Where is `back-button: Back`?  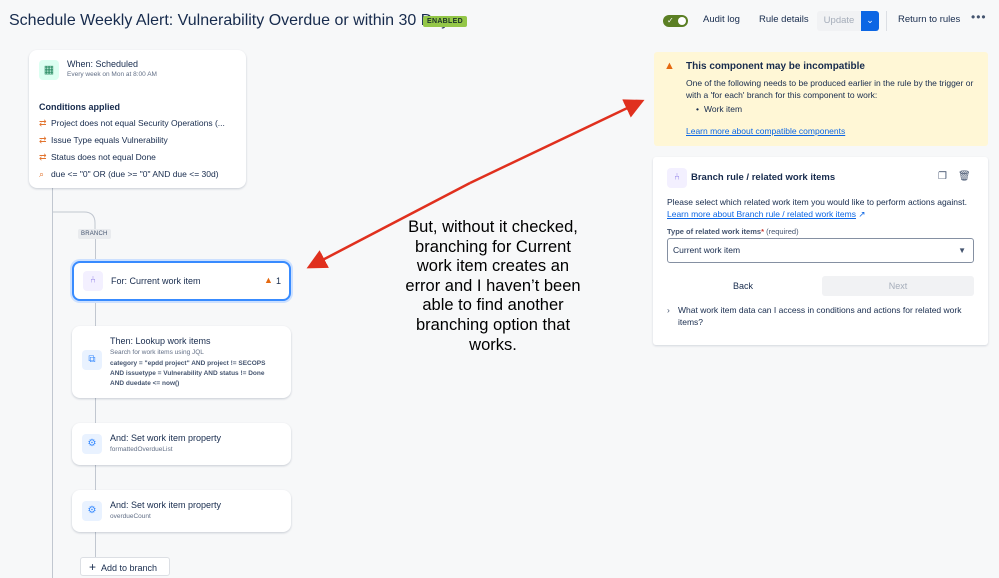 back-button: Back is located at coordinates (743, 286).